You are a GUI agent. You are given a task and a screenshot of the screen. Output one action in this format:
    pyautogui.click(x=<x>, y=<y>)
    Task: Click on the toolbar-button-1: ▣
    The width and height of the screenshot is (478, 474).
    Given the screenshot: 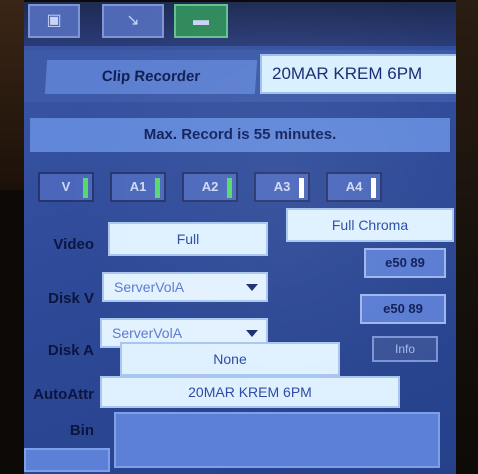 What is the action you would take?
    pyautogui.click(x=54, y=21)
    